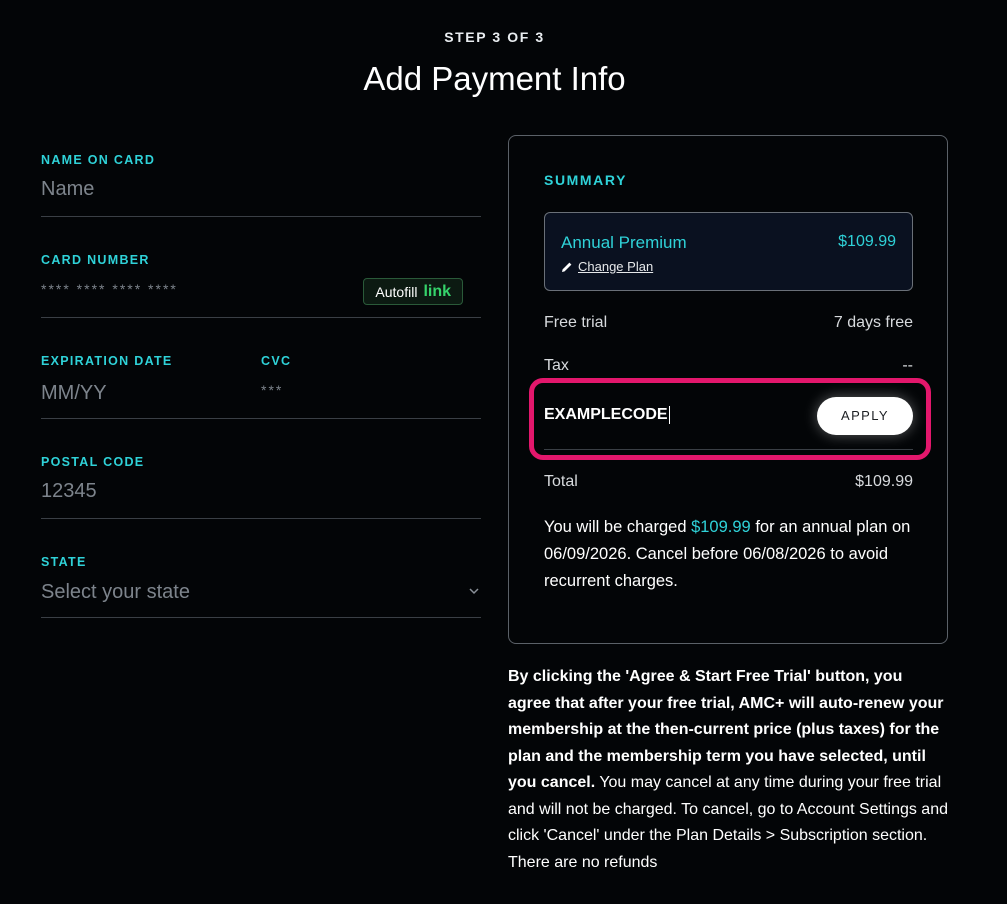 The height and width of the screenshot is (904, 1007). What do you see at coordinates (261, 617) in the screenshot?
I see `state-field-underline` at bounding box center [261, 617].